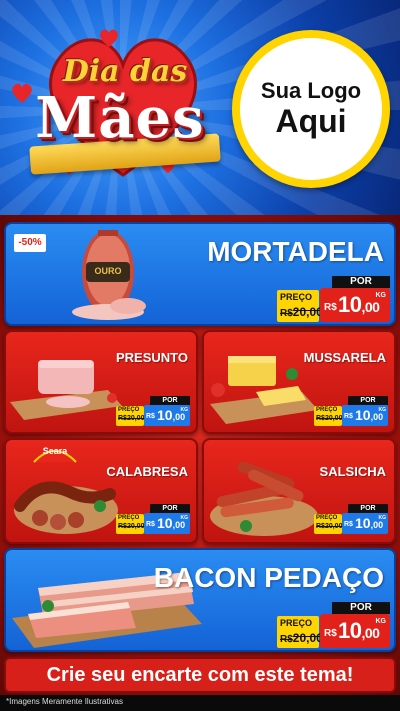 The width and height of the screenshot is (400, 711). I want to click on presunto-image, so click(66, 390).